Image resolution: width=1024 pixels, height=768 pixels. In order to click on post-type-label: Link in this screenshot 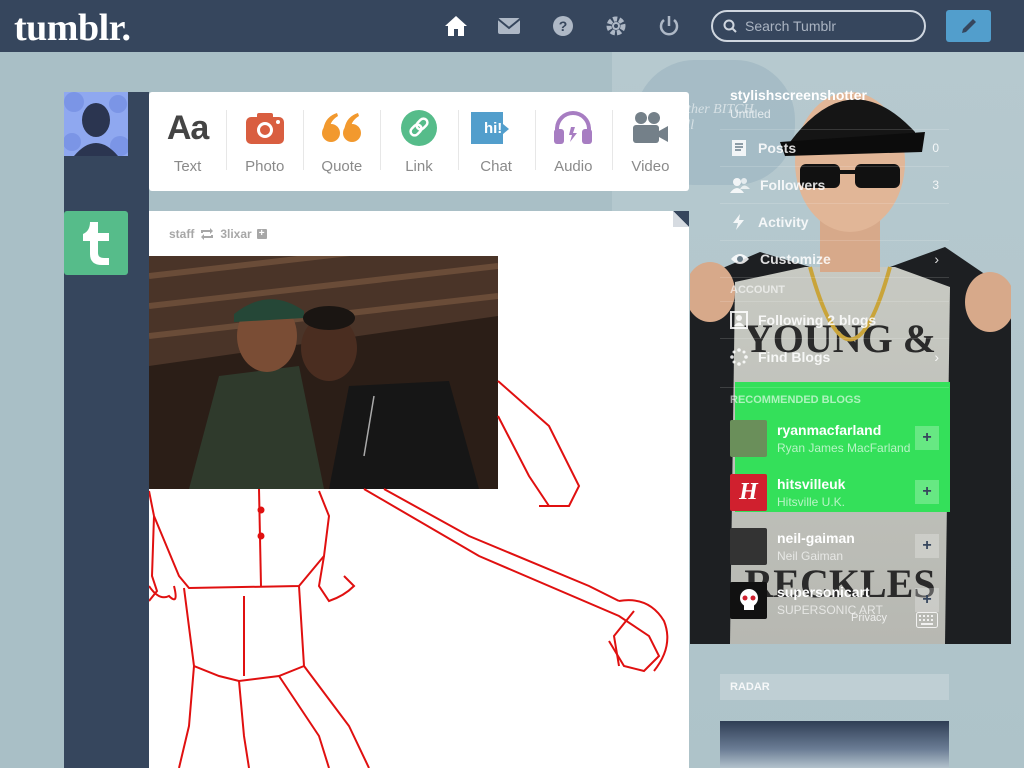, I will do `click(419, 166)`.